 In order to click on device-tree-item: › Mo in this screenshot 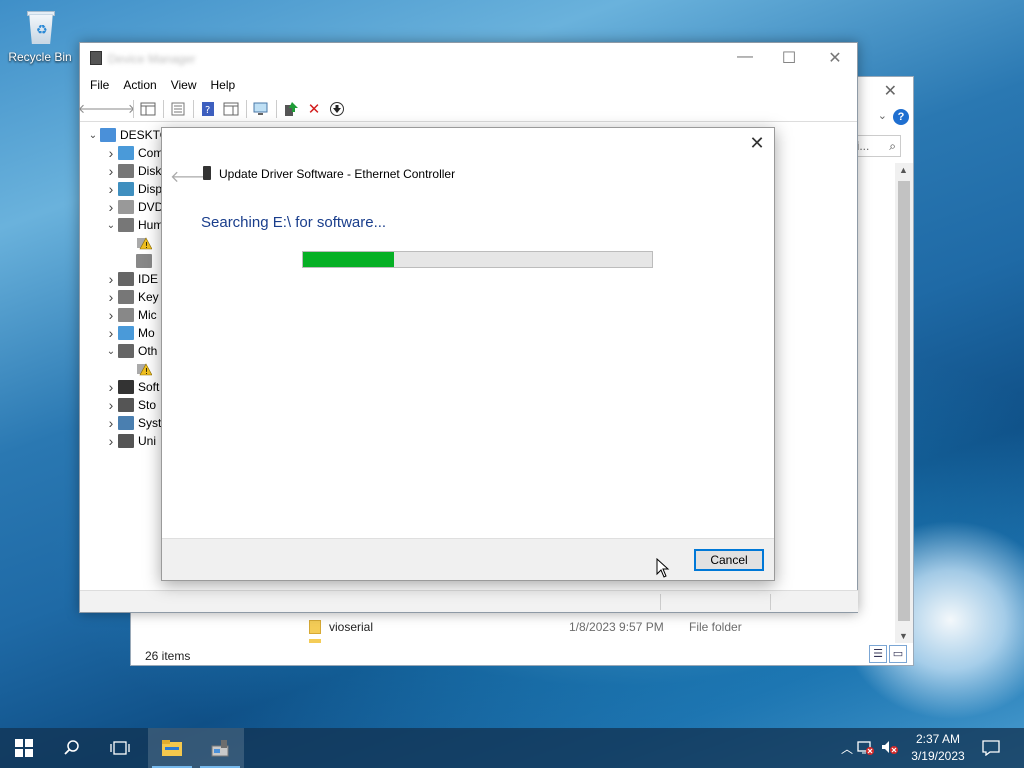, I will do `click(129, 333)`.